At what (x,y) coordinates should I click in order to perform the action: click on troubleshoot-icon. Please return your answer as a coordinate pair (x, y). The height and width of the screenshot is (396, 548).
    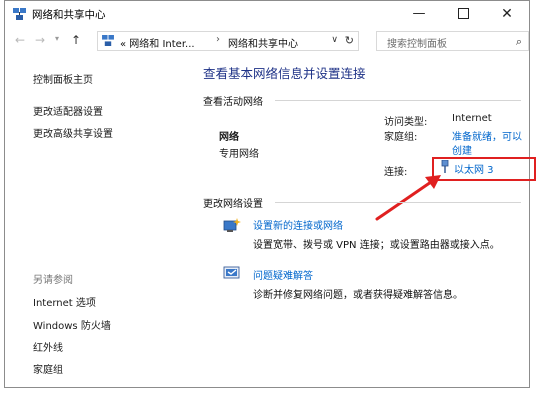
    Looking at the image, I should click on (231, 272).